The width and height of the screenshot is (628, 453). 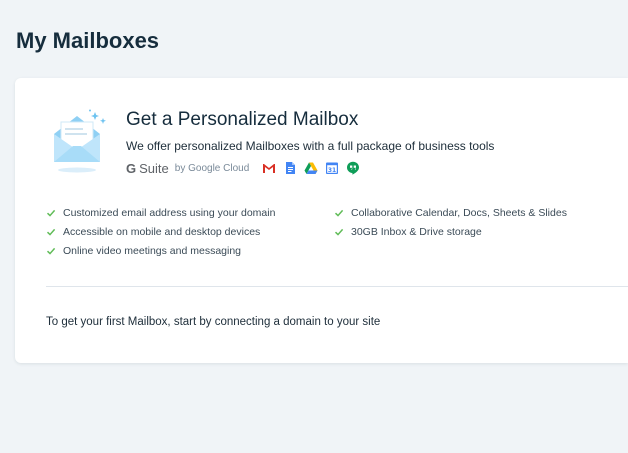 I want to click on gsuite-by-google-cloud: by Google Cloud, so click(x=212, y=168).